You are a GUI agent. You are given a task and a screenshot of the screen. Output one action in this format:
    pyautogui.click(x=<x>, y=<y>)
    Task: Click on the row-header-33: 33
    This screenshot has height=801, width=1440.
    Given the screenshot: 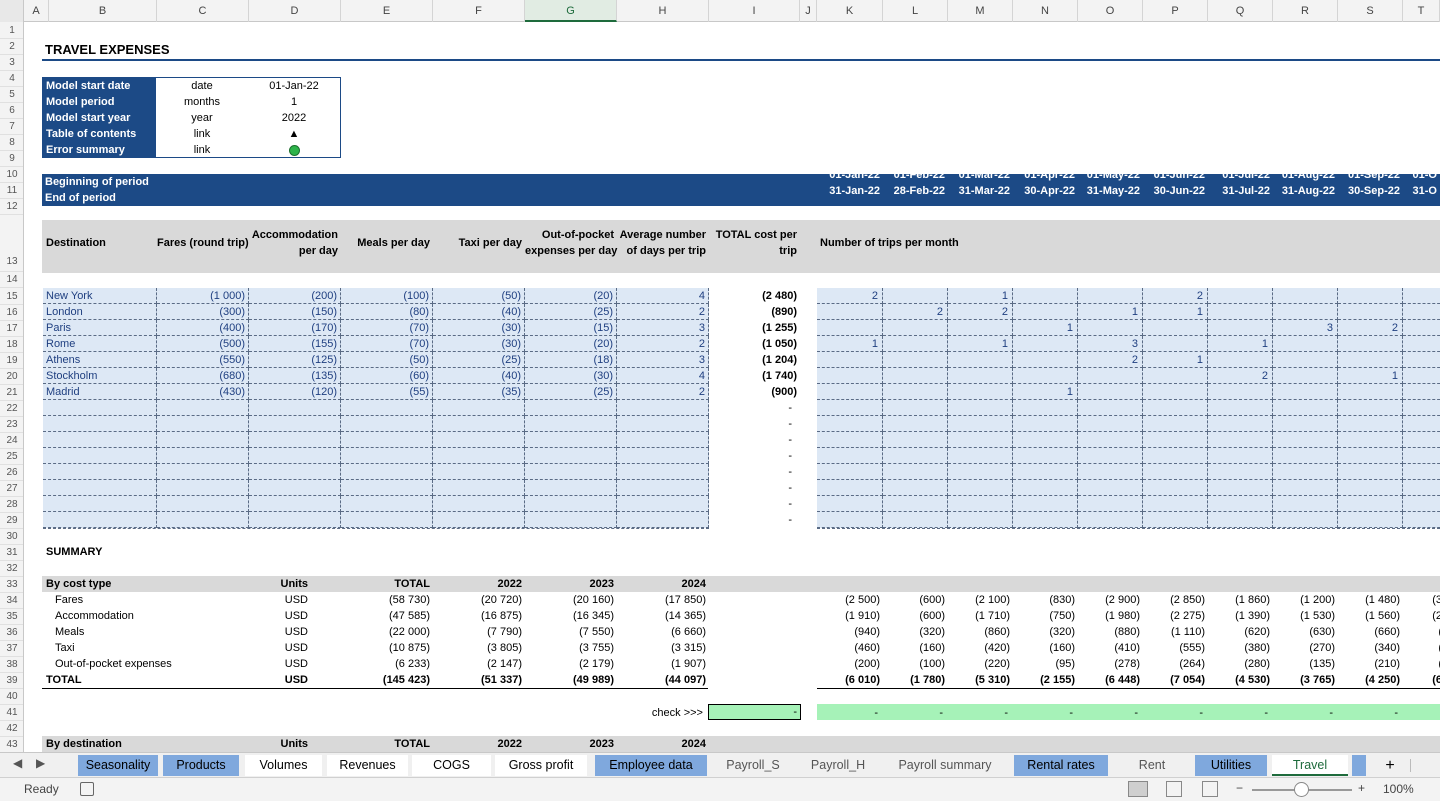 What is the action you would take?
    pyautogui.click(x=11, y=585)
    